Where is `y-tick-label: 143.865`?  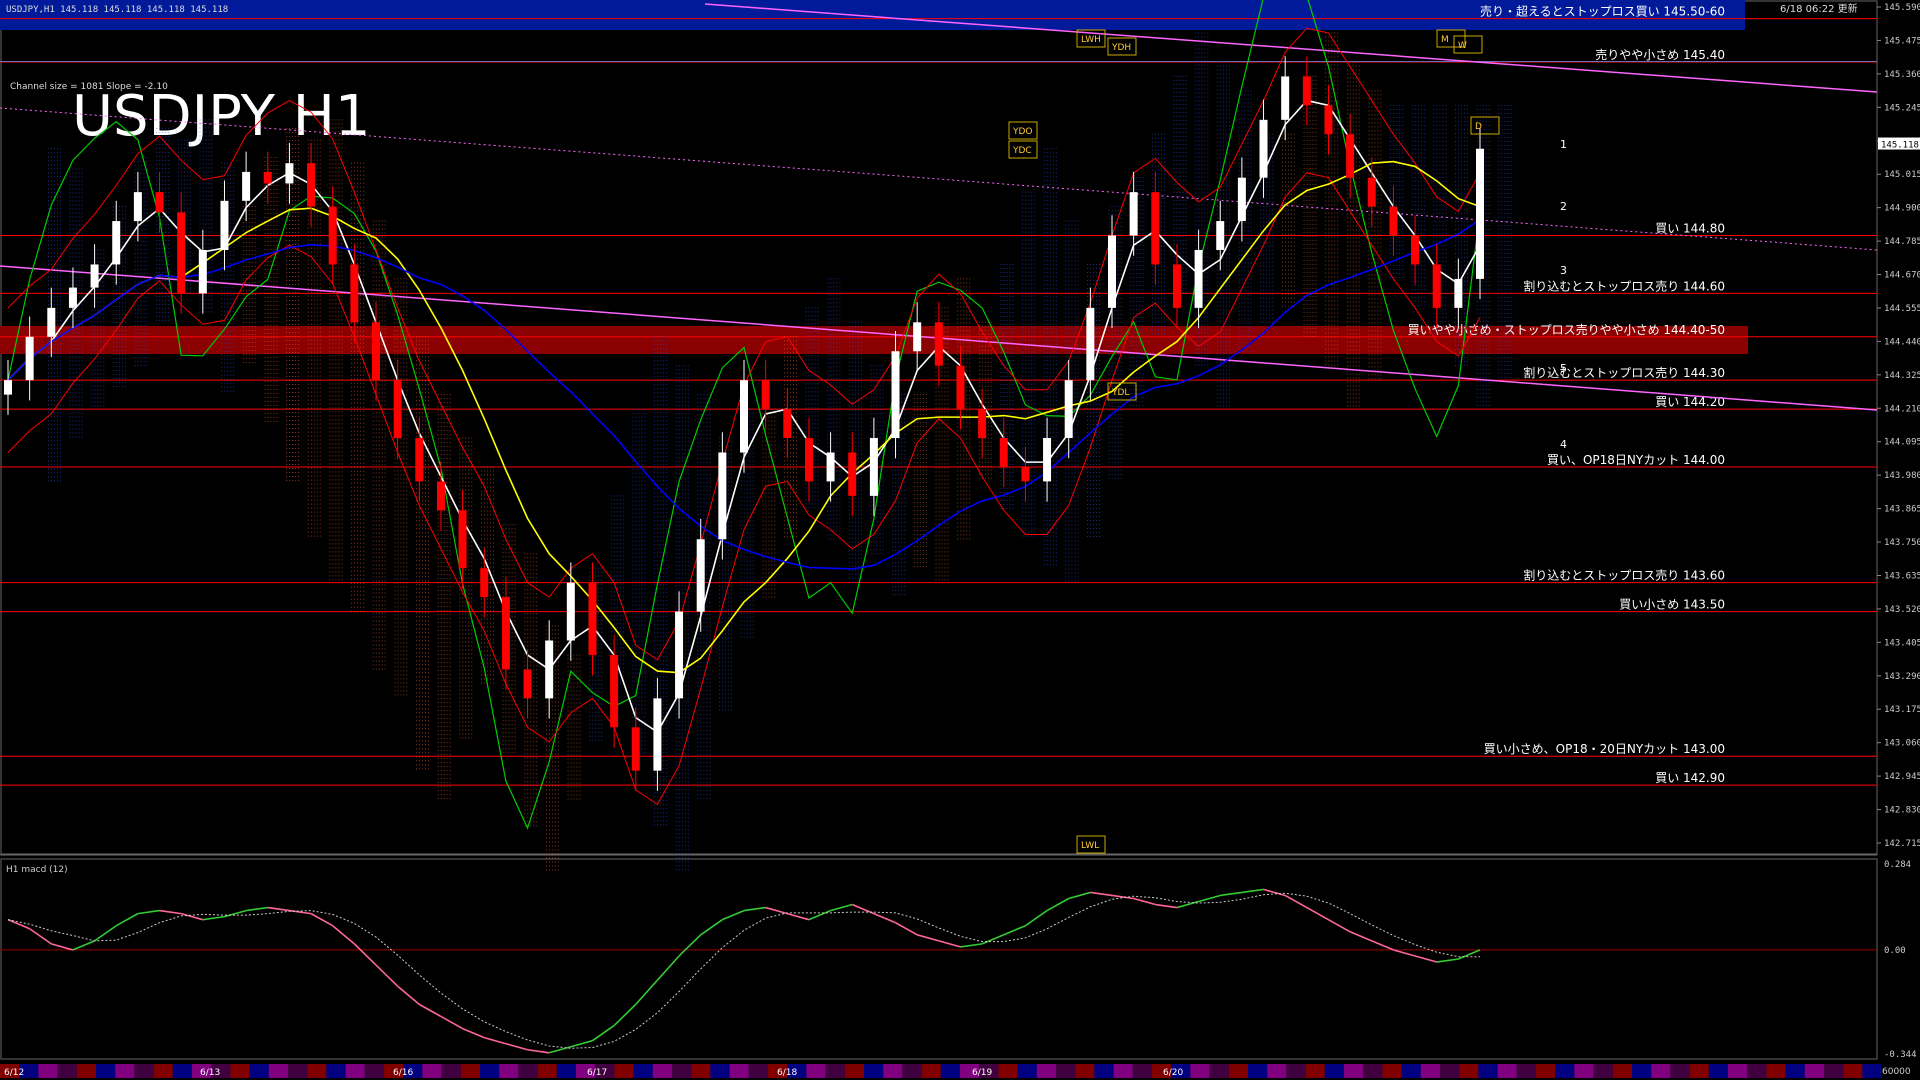
y-tick-label: 143.865 is located at coordinates (1902, 510).